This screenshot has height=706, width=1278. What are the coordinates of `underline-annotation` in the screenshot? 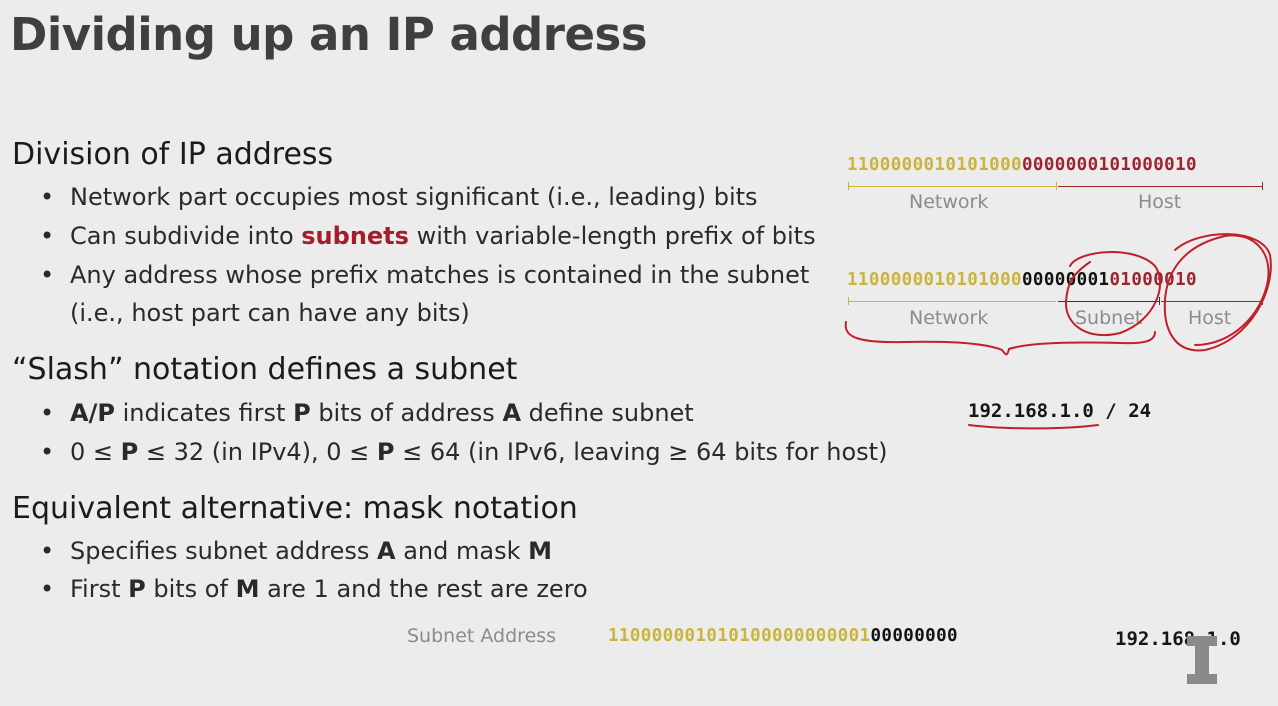 It's located at (1033, 427).